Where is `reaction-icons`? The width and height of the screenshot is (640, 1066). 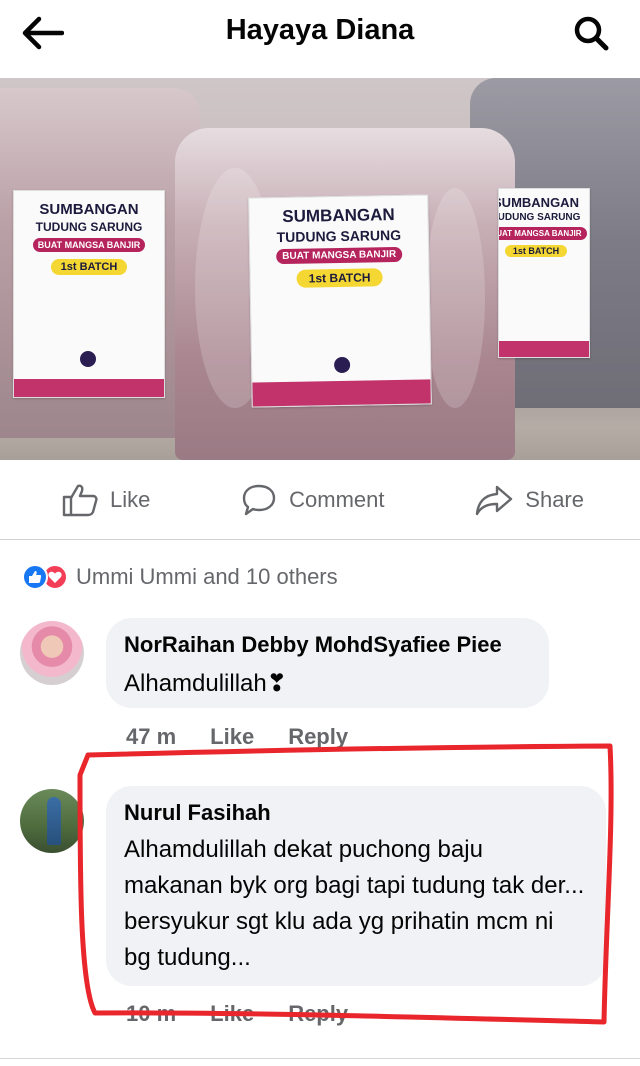
reaction-icons is located at coordinates (45, 577).